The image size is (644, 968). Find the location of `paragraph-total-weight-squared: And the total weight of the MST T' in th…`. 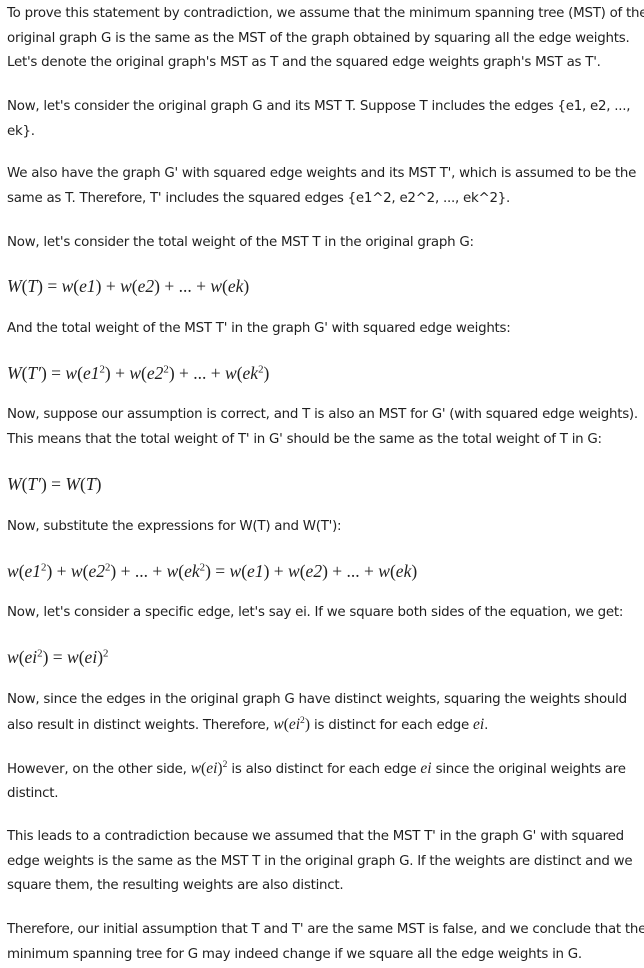

paragraph-total-weight-squared: And the total weight of the MST T' in th… is located at coordinates (322, 329).